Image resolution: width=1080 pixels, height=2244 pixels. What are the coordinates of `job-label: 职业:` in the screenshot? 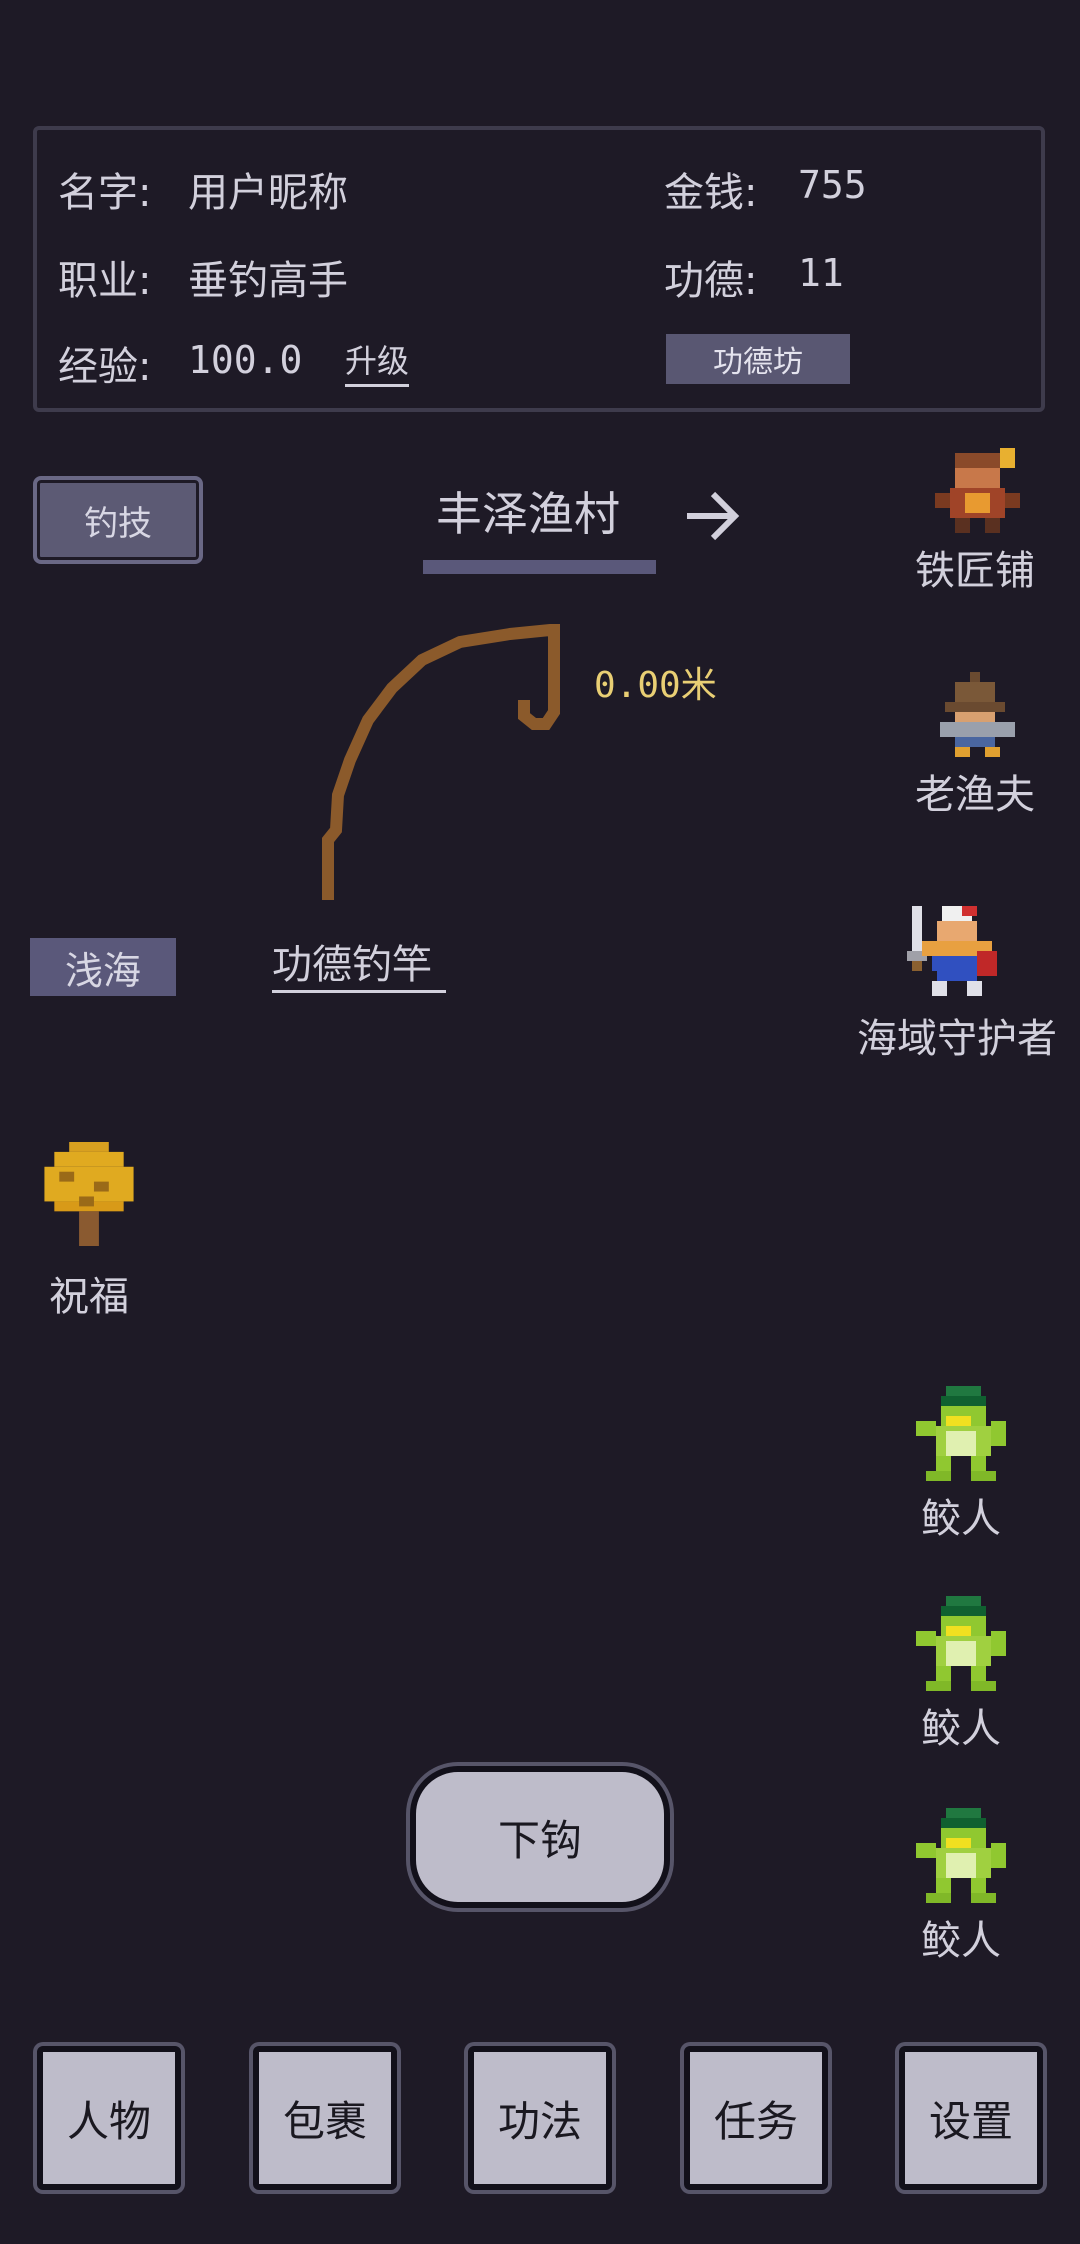 It's located at (105, 281).